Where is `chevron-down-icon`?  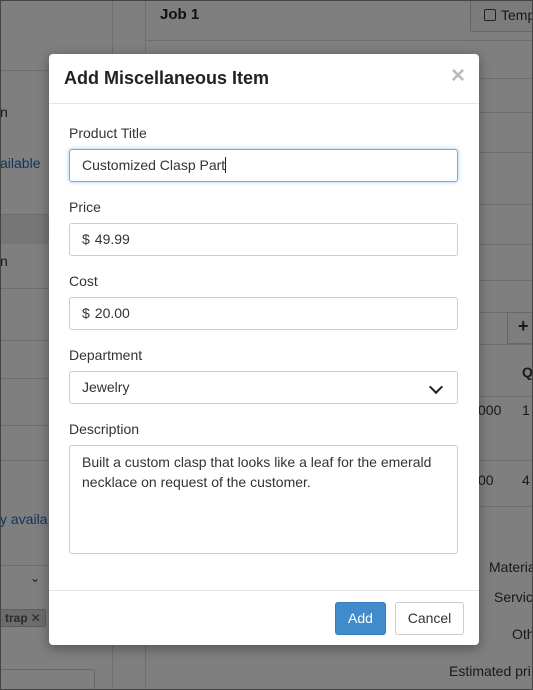 chevron-down-icon is located at coordinates (436, 387).